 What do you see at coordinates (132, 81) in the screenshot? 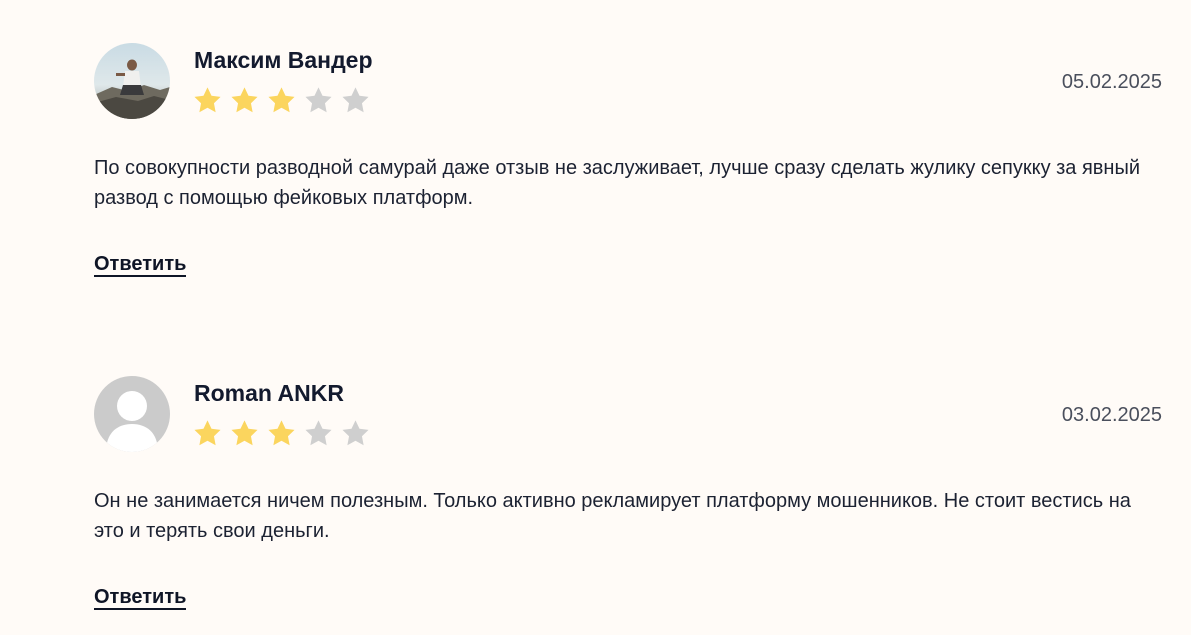
I see `user-avatar-photo` at bounding box center [132, 81].